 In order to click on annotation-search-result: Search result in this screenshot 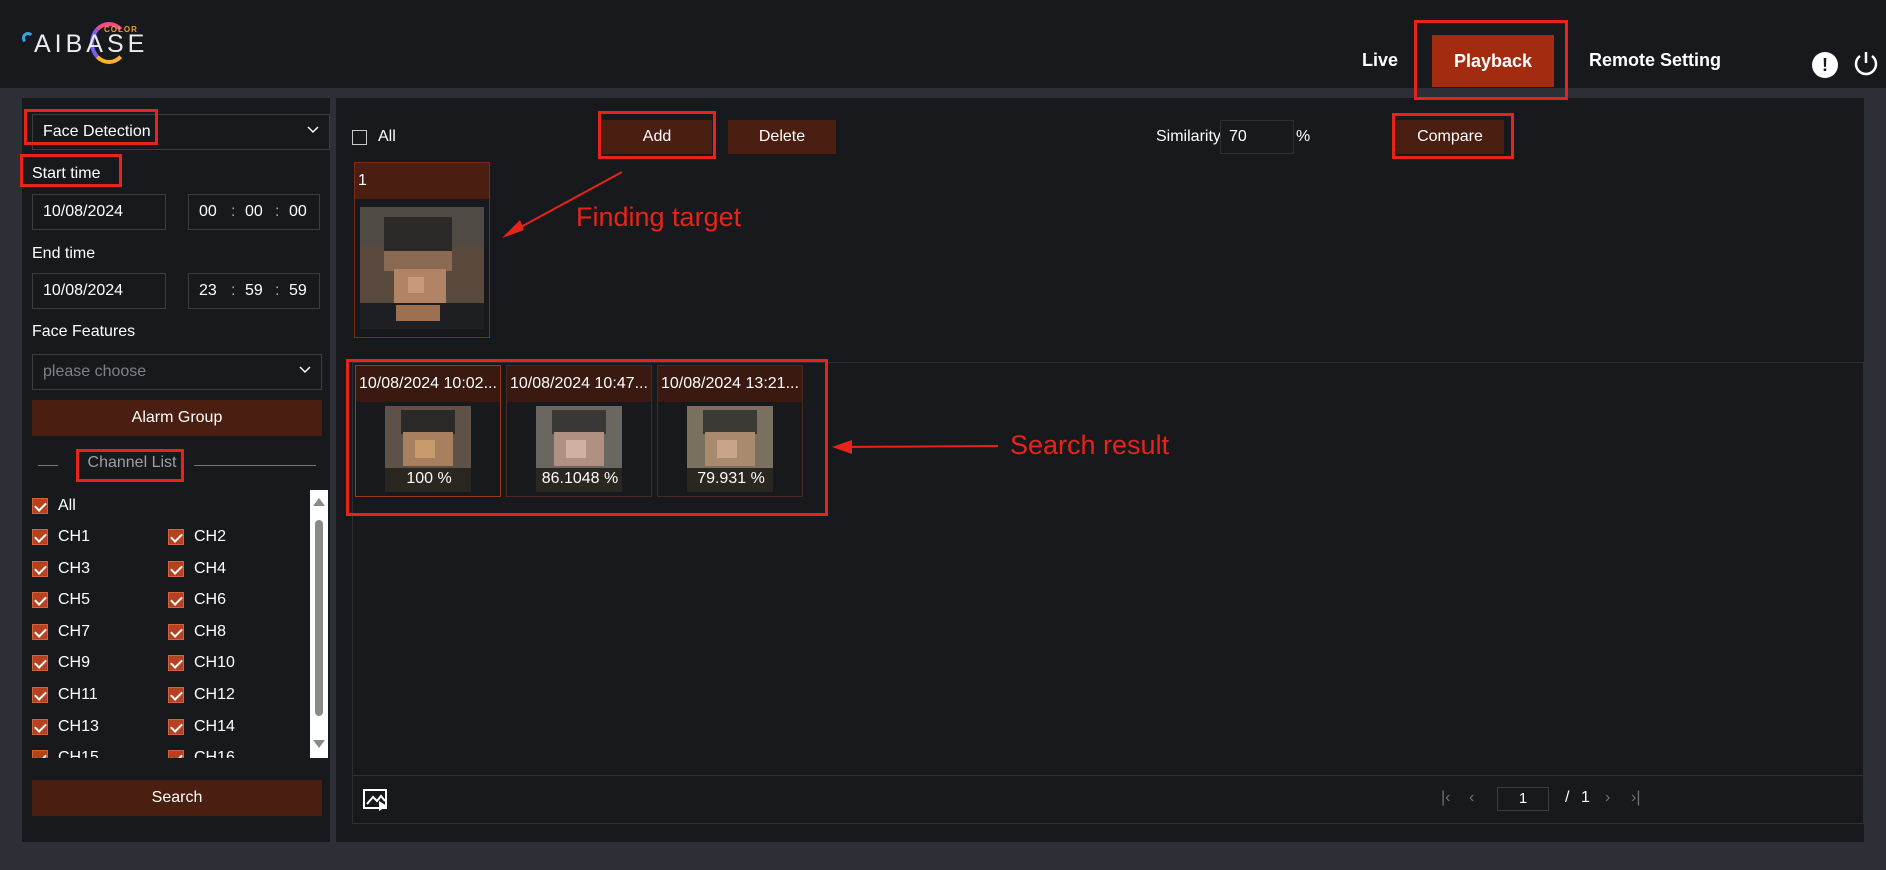, I will do `click(1090, 445)`.